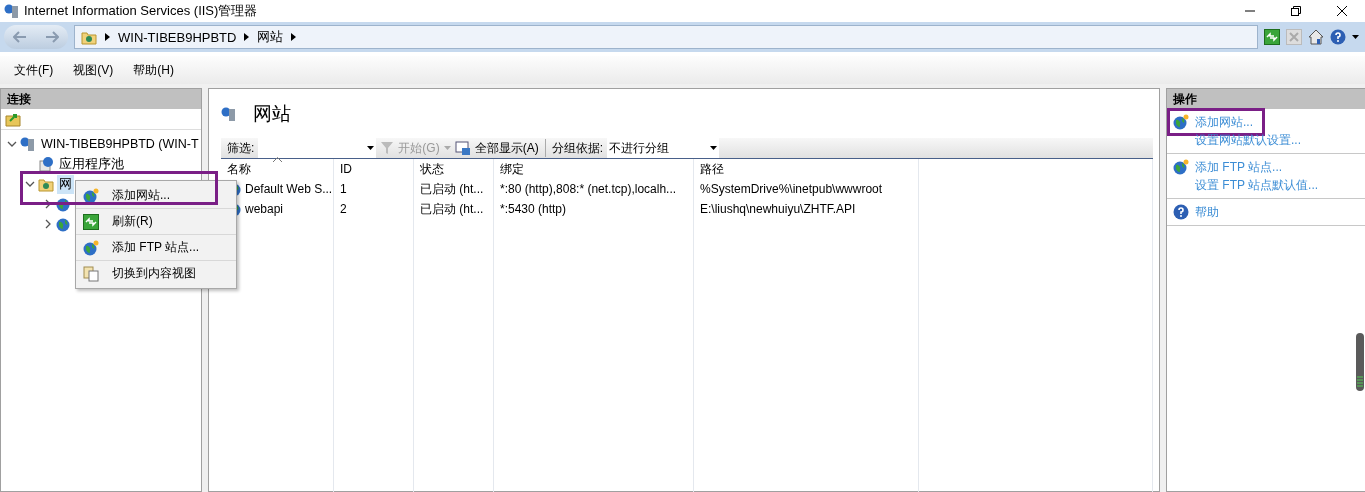  Describe the element at coordinates (277, 159) in the screenshot. I see `sort-icon` at that location.